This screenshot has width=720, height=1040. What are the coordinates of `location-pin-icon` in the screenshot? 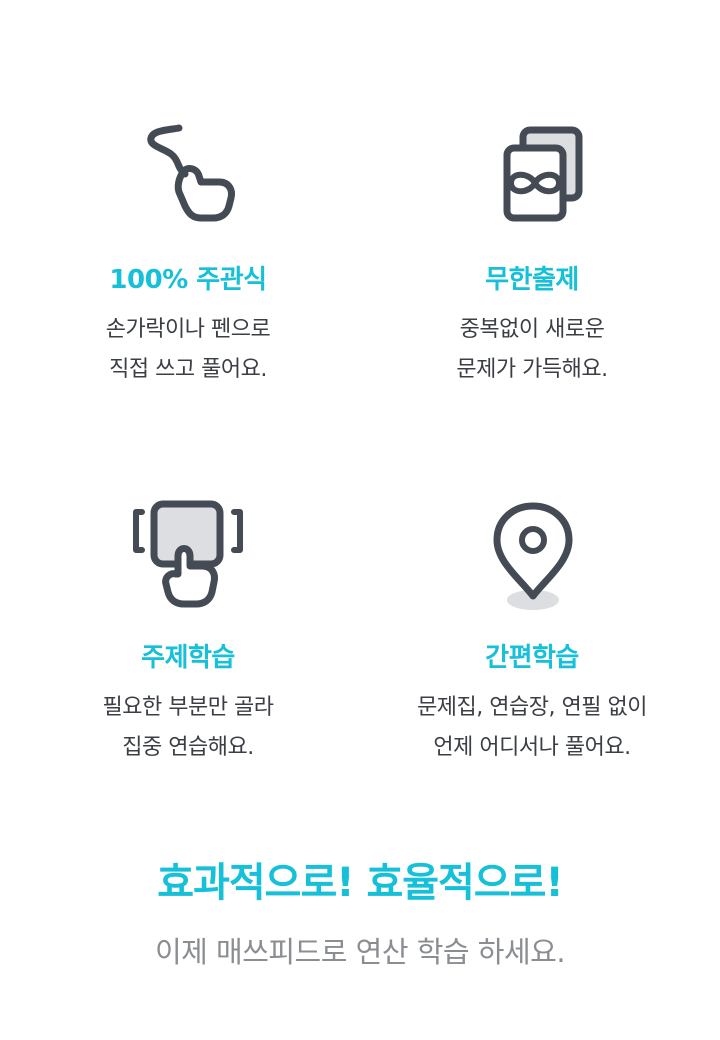 It's located at (533, 556).